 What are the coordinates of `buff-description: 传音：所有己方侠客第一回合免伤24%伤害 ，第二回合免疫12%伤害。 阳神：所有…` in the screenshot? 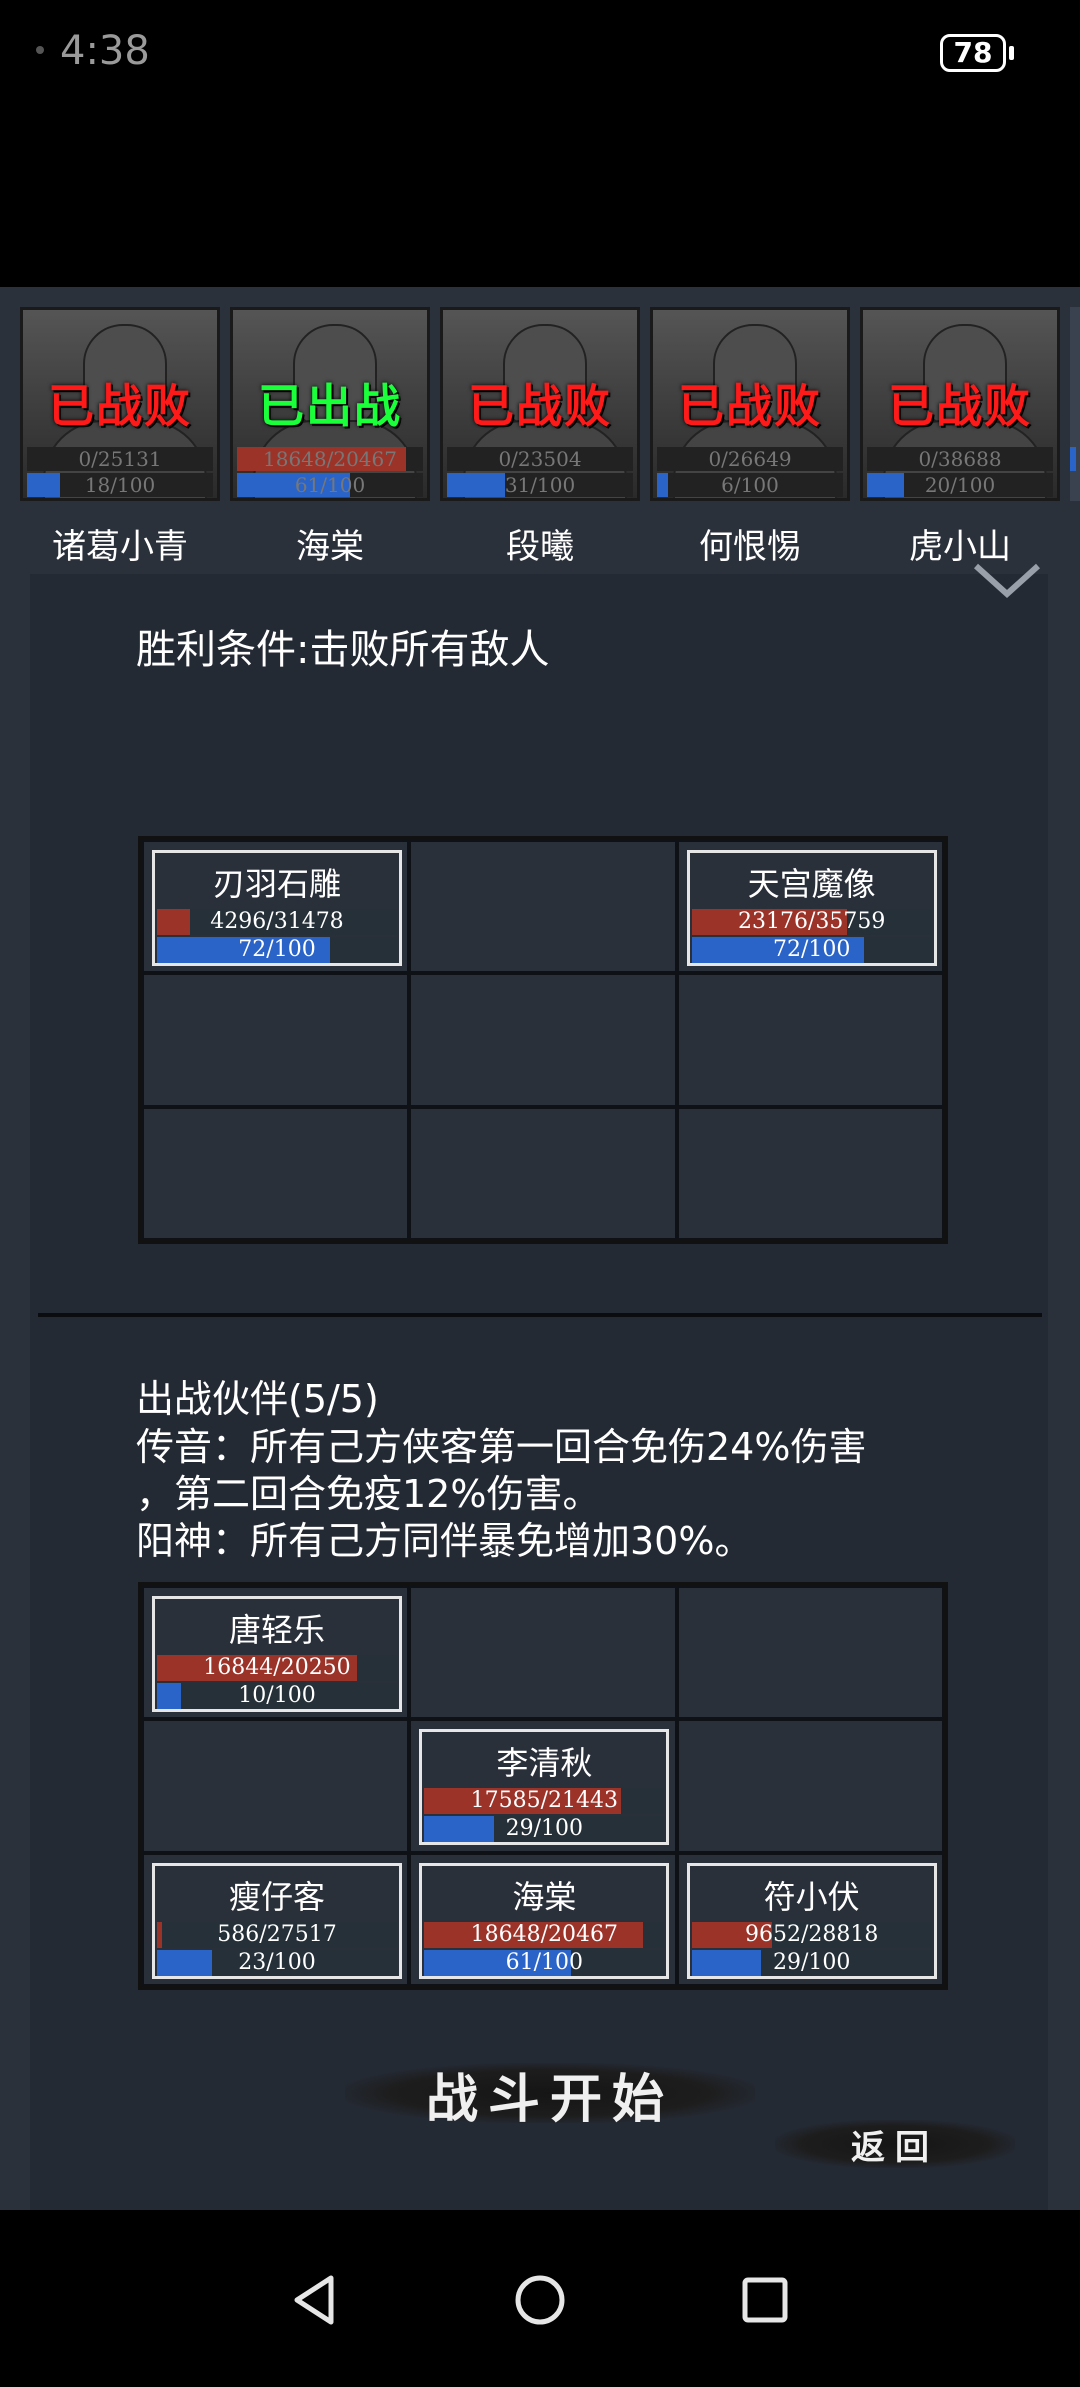 It's located at (576, 1494).